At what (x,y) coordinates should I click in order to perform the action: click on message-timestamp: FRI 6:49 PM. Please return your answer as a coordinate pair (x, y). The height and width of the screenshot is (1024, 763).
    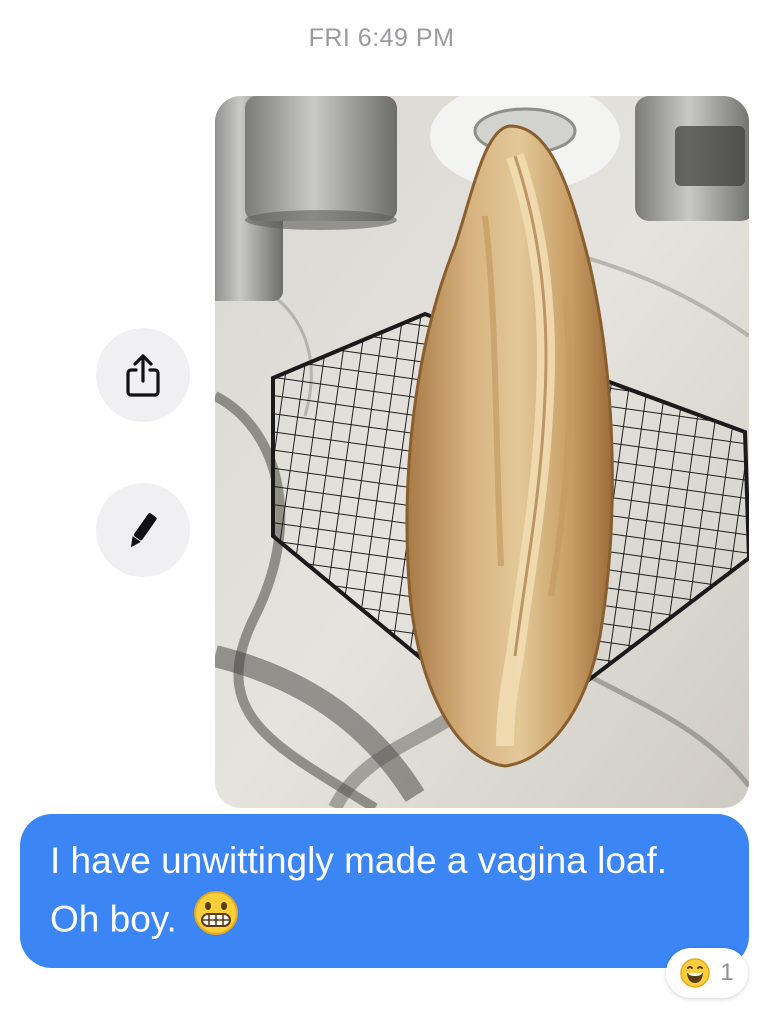
    Looking at the image, I should click on (381, 38).